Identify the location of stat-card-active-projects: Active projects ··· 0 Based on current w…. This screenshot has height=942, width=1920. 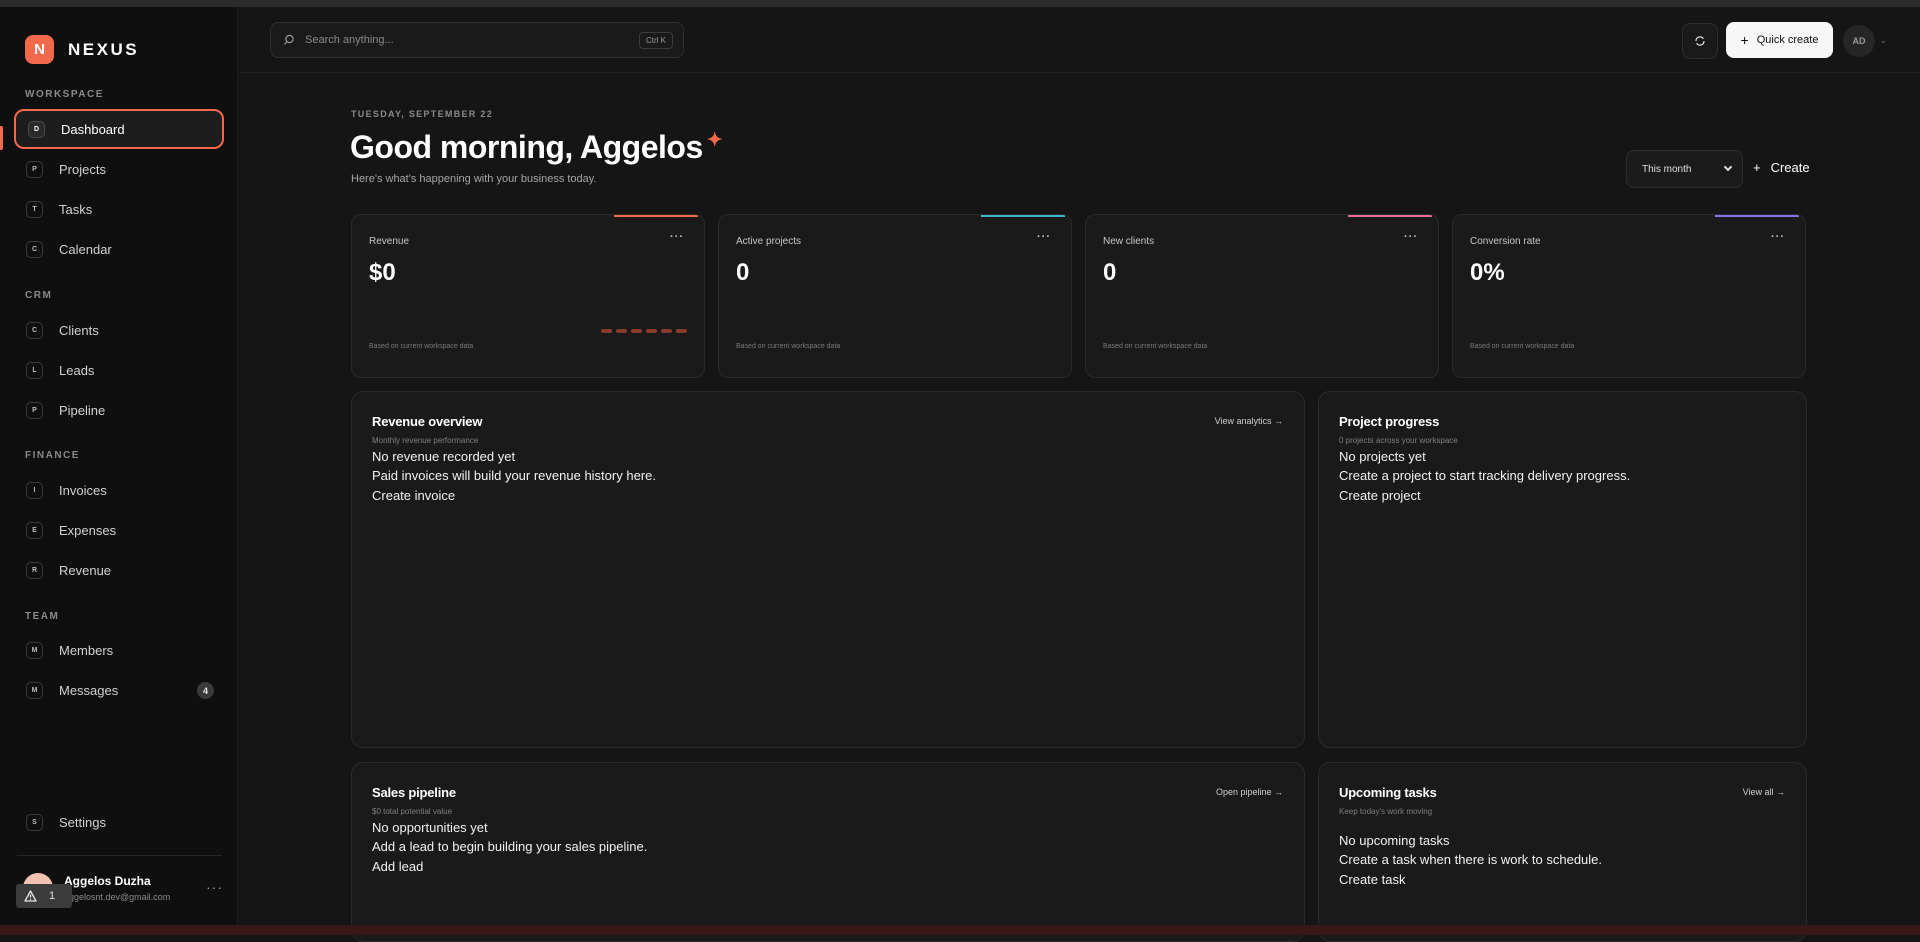
(895, 296).